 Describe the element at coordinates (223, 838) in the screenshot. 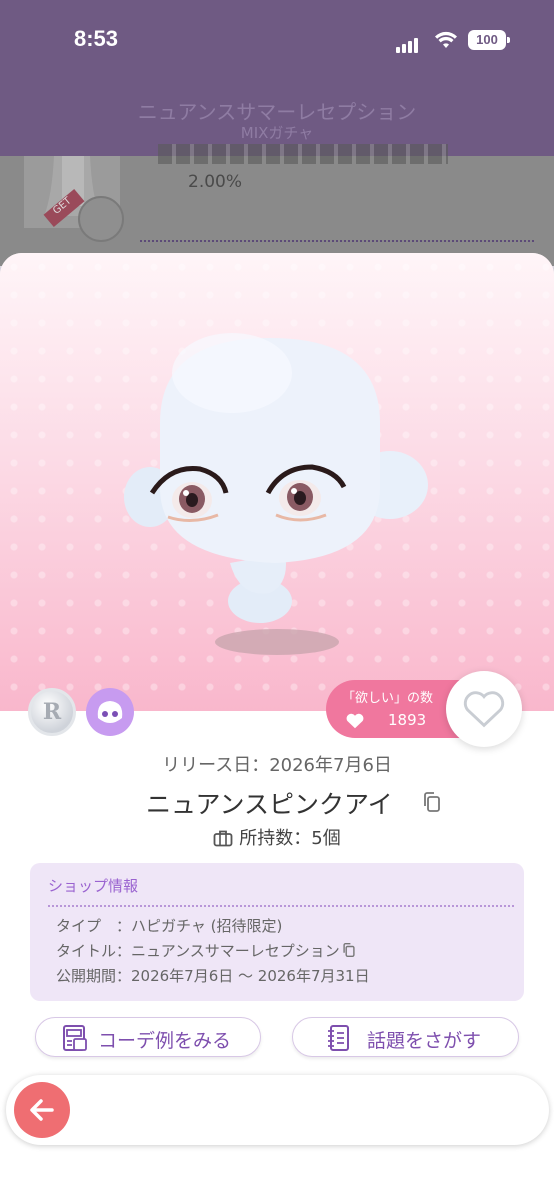

I see `bag-icon` at that location.